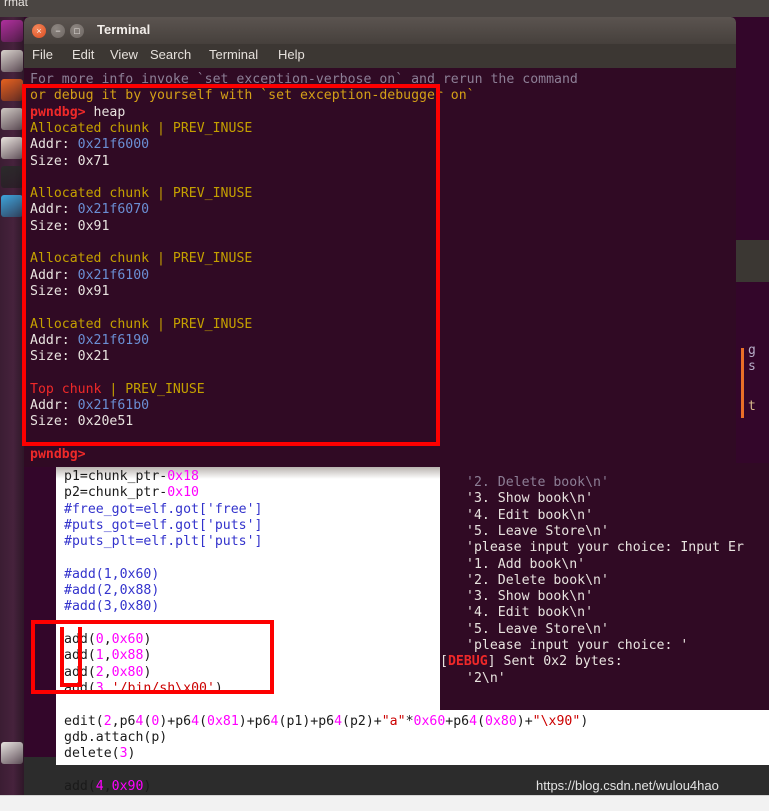 The height and width of the screenshot is (811, 769). Describe the element at coordinates (627, 785) in the screenshot. I see `watermark-url: https://blog.csdn.net/wulou4hao` at that location.